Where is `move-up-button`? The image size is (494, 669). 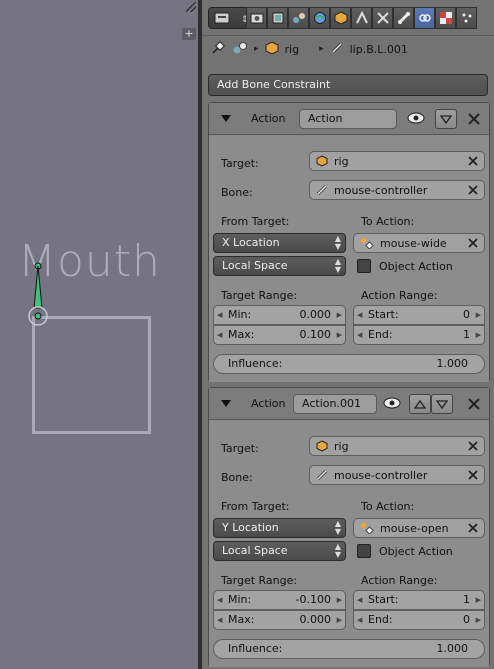
move-up-button is located at coordinates (420, 404).